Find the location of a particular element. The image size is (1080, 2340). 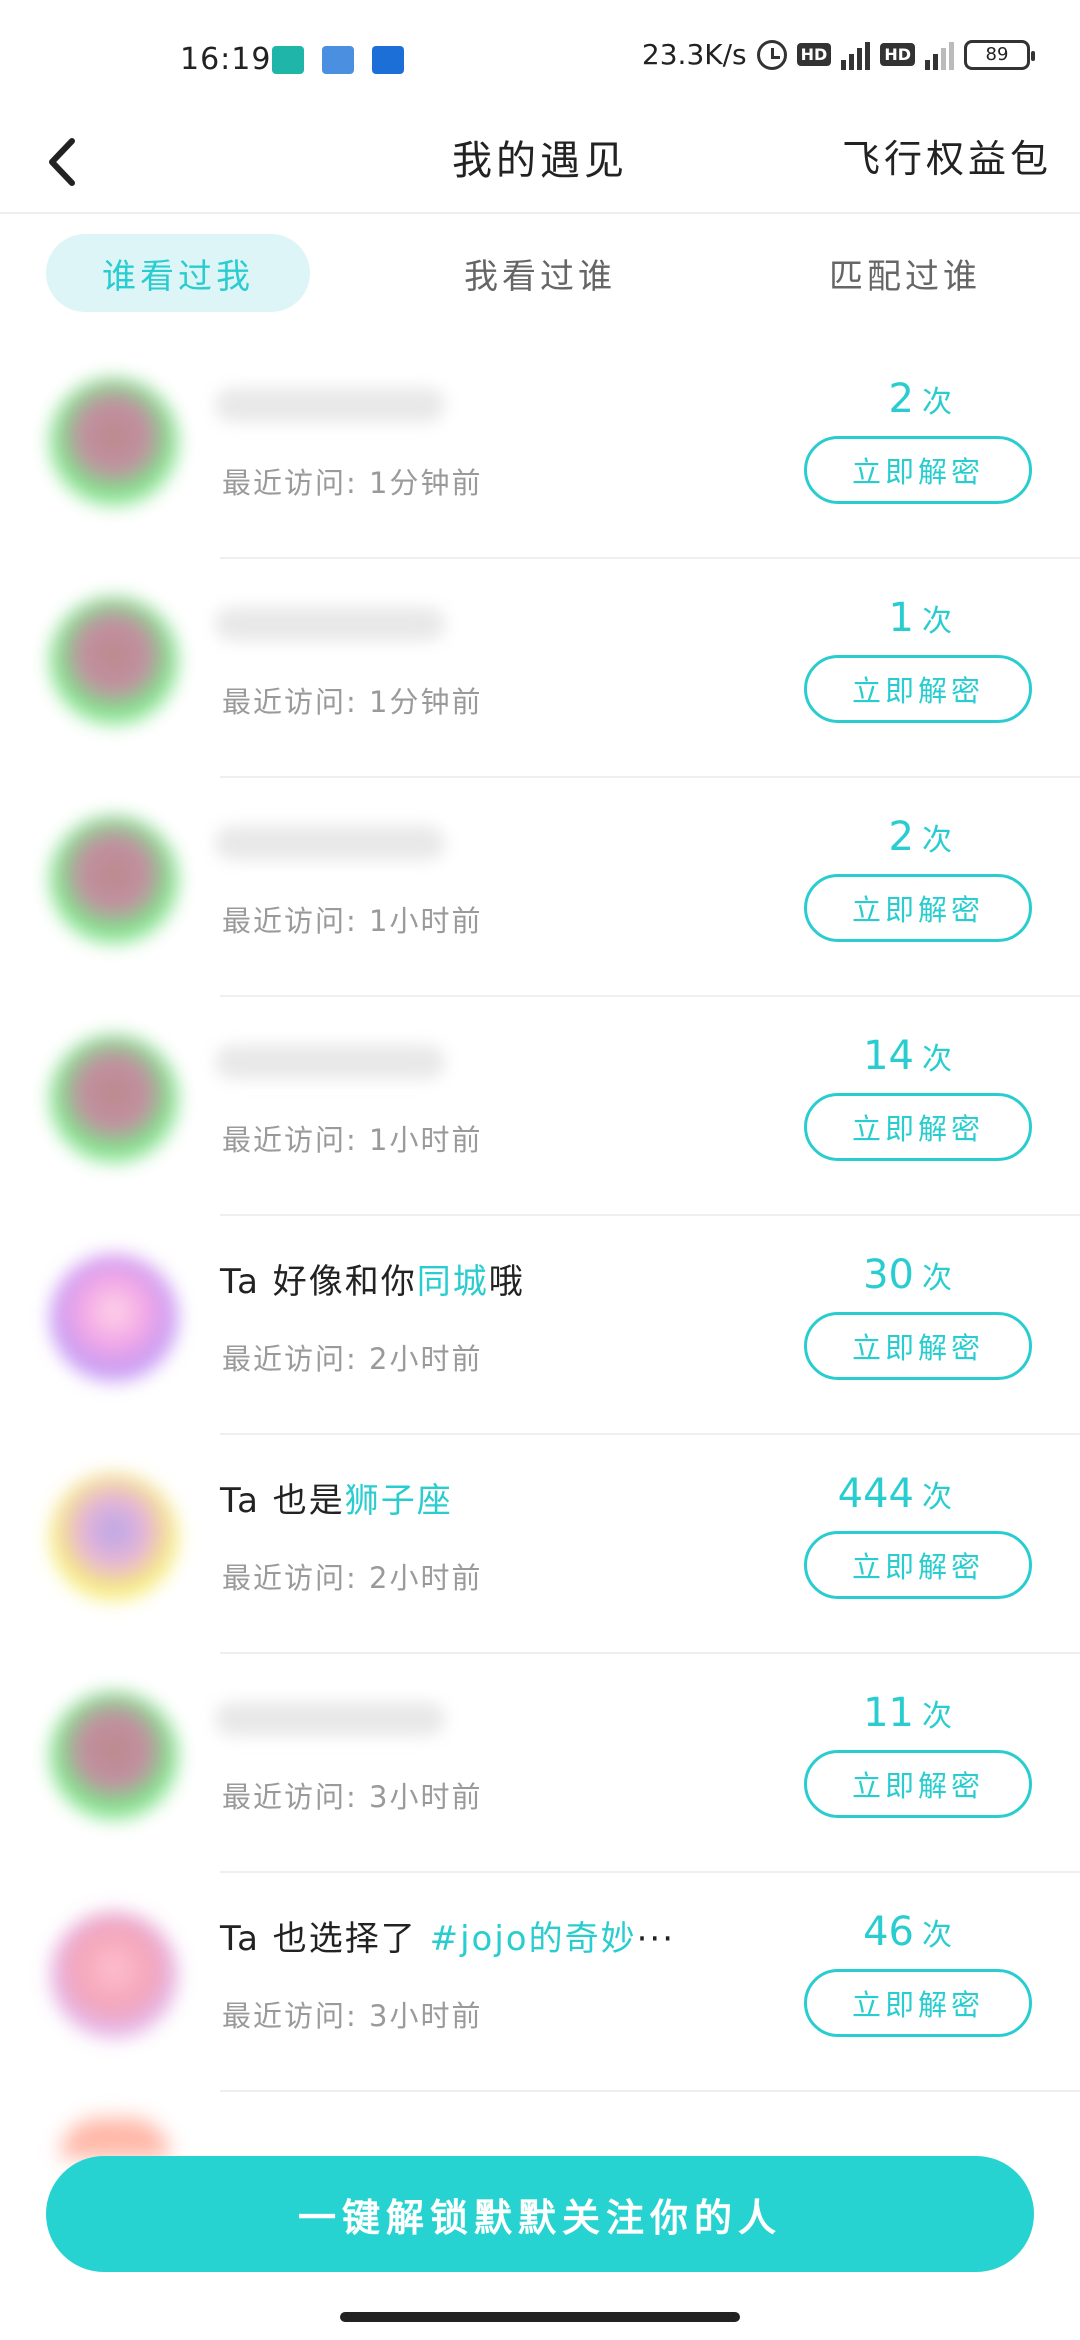

visitor-hint: Ta 也是狮子座 is located at coordinates (336, 1497).